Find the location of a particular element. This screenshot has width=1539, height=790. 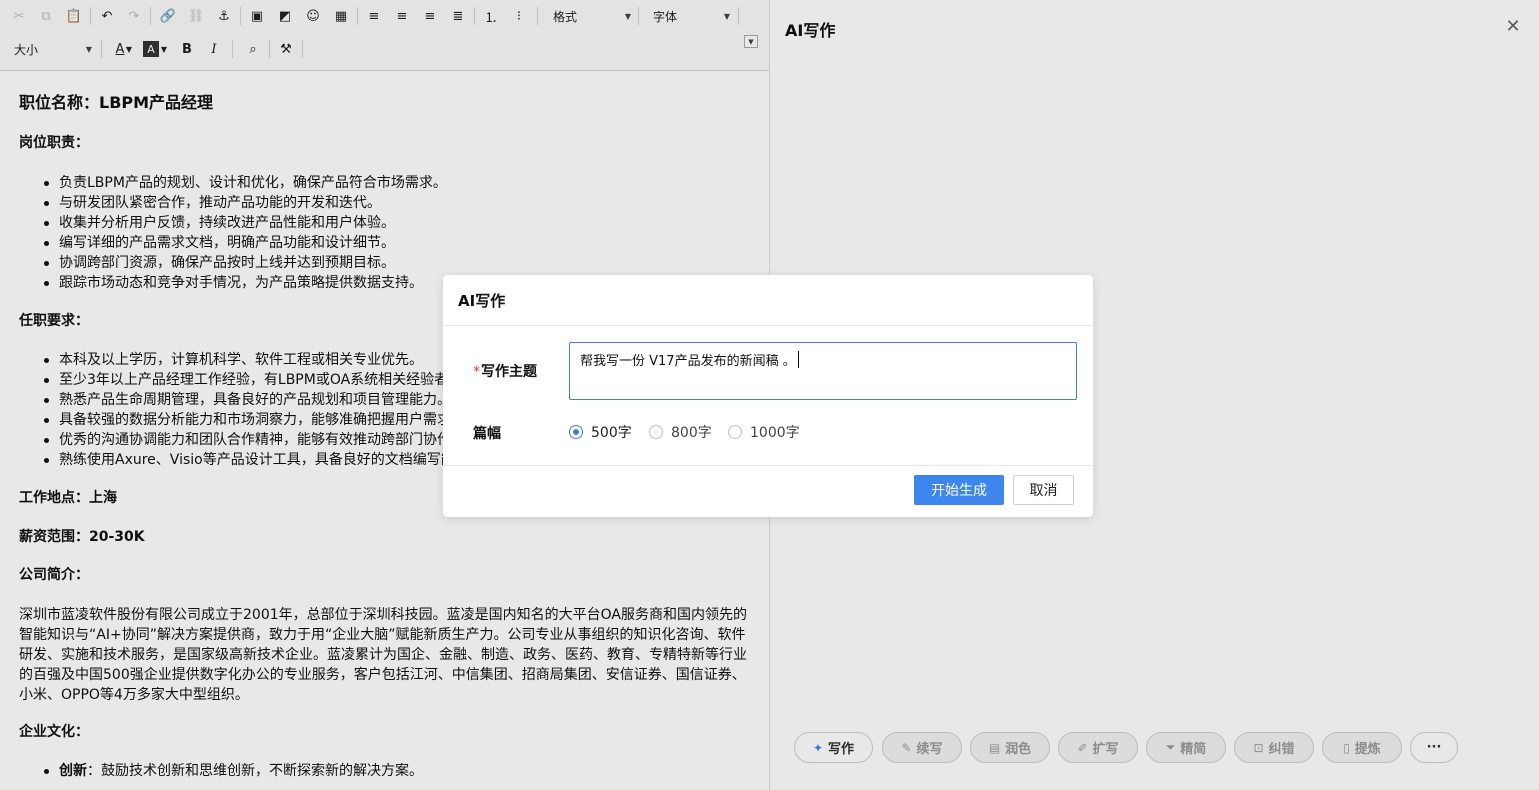

length-option-500: 500字 is located at coordinates (600, 432).